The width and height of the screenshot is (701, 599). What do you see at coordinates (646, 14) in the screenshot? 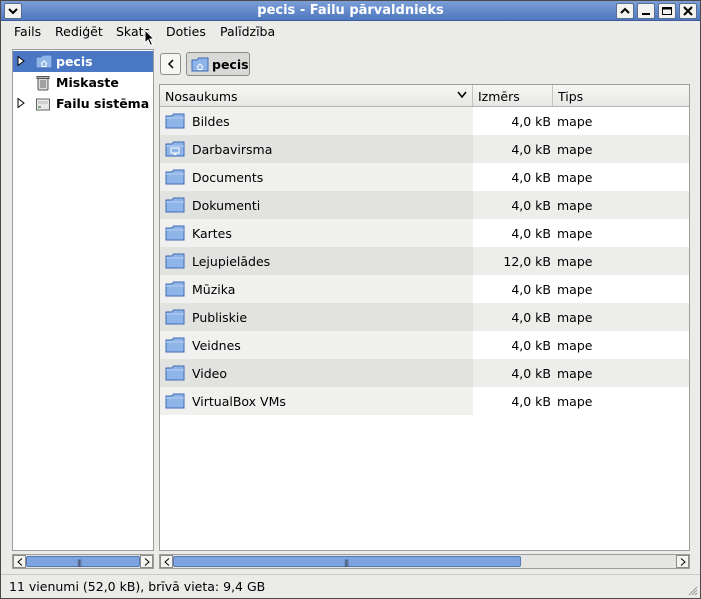
I see `minimize-icon` at bounding box center [646, 14].